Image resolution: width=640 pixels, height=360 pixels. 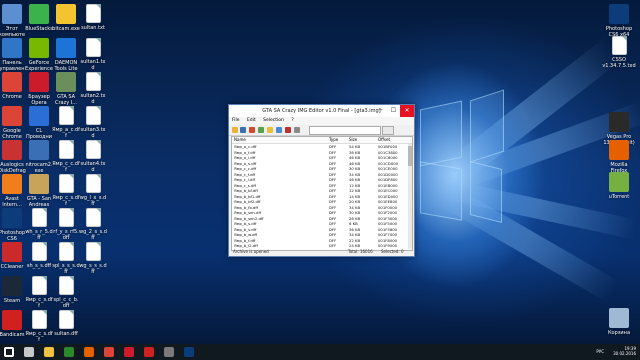 I want to click on ccleaner-icon, so click(x=12, y=252).